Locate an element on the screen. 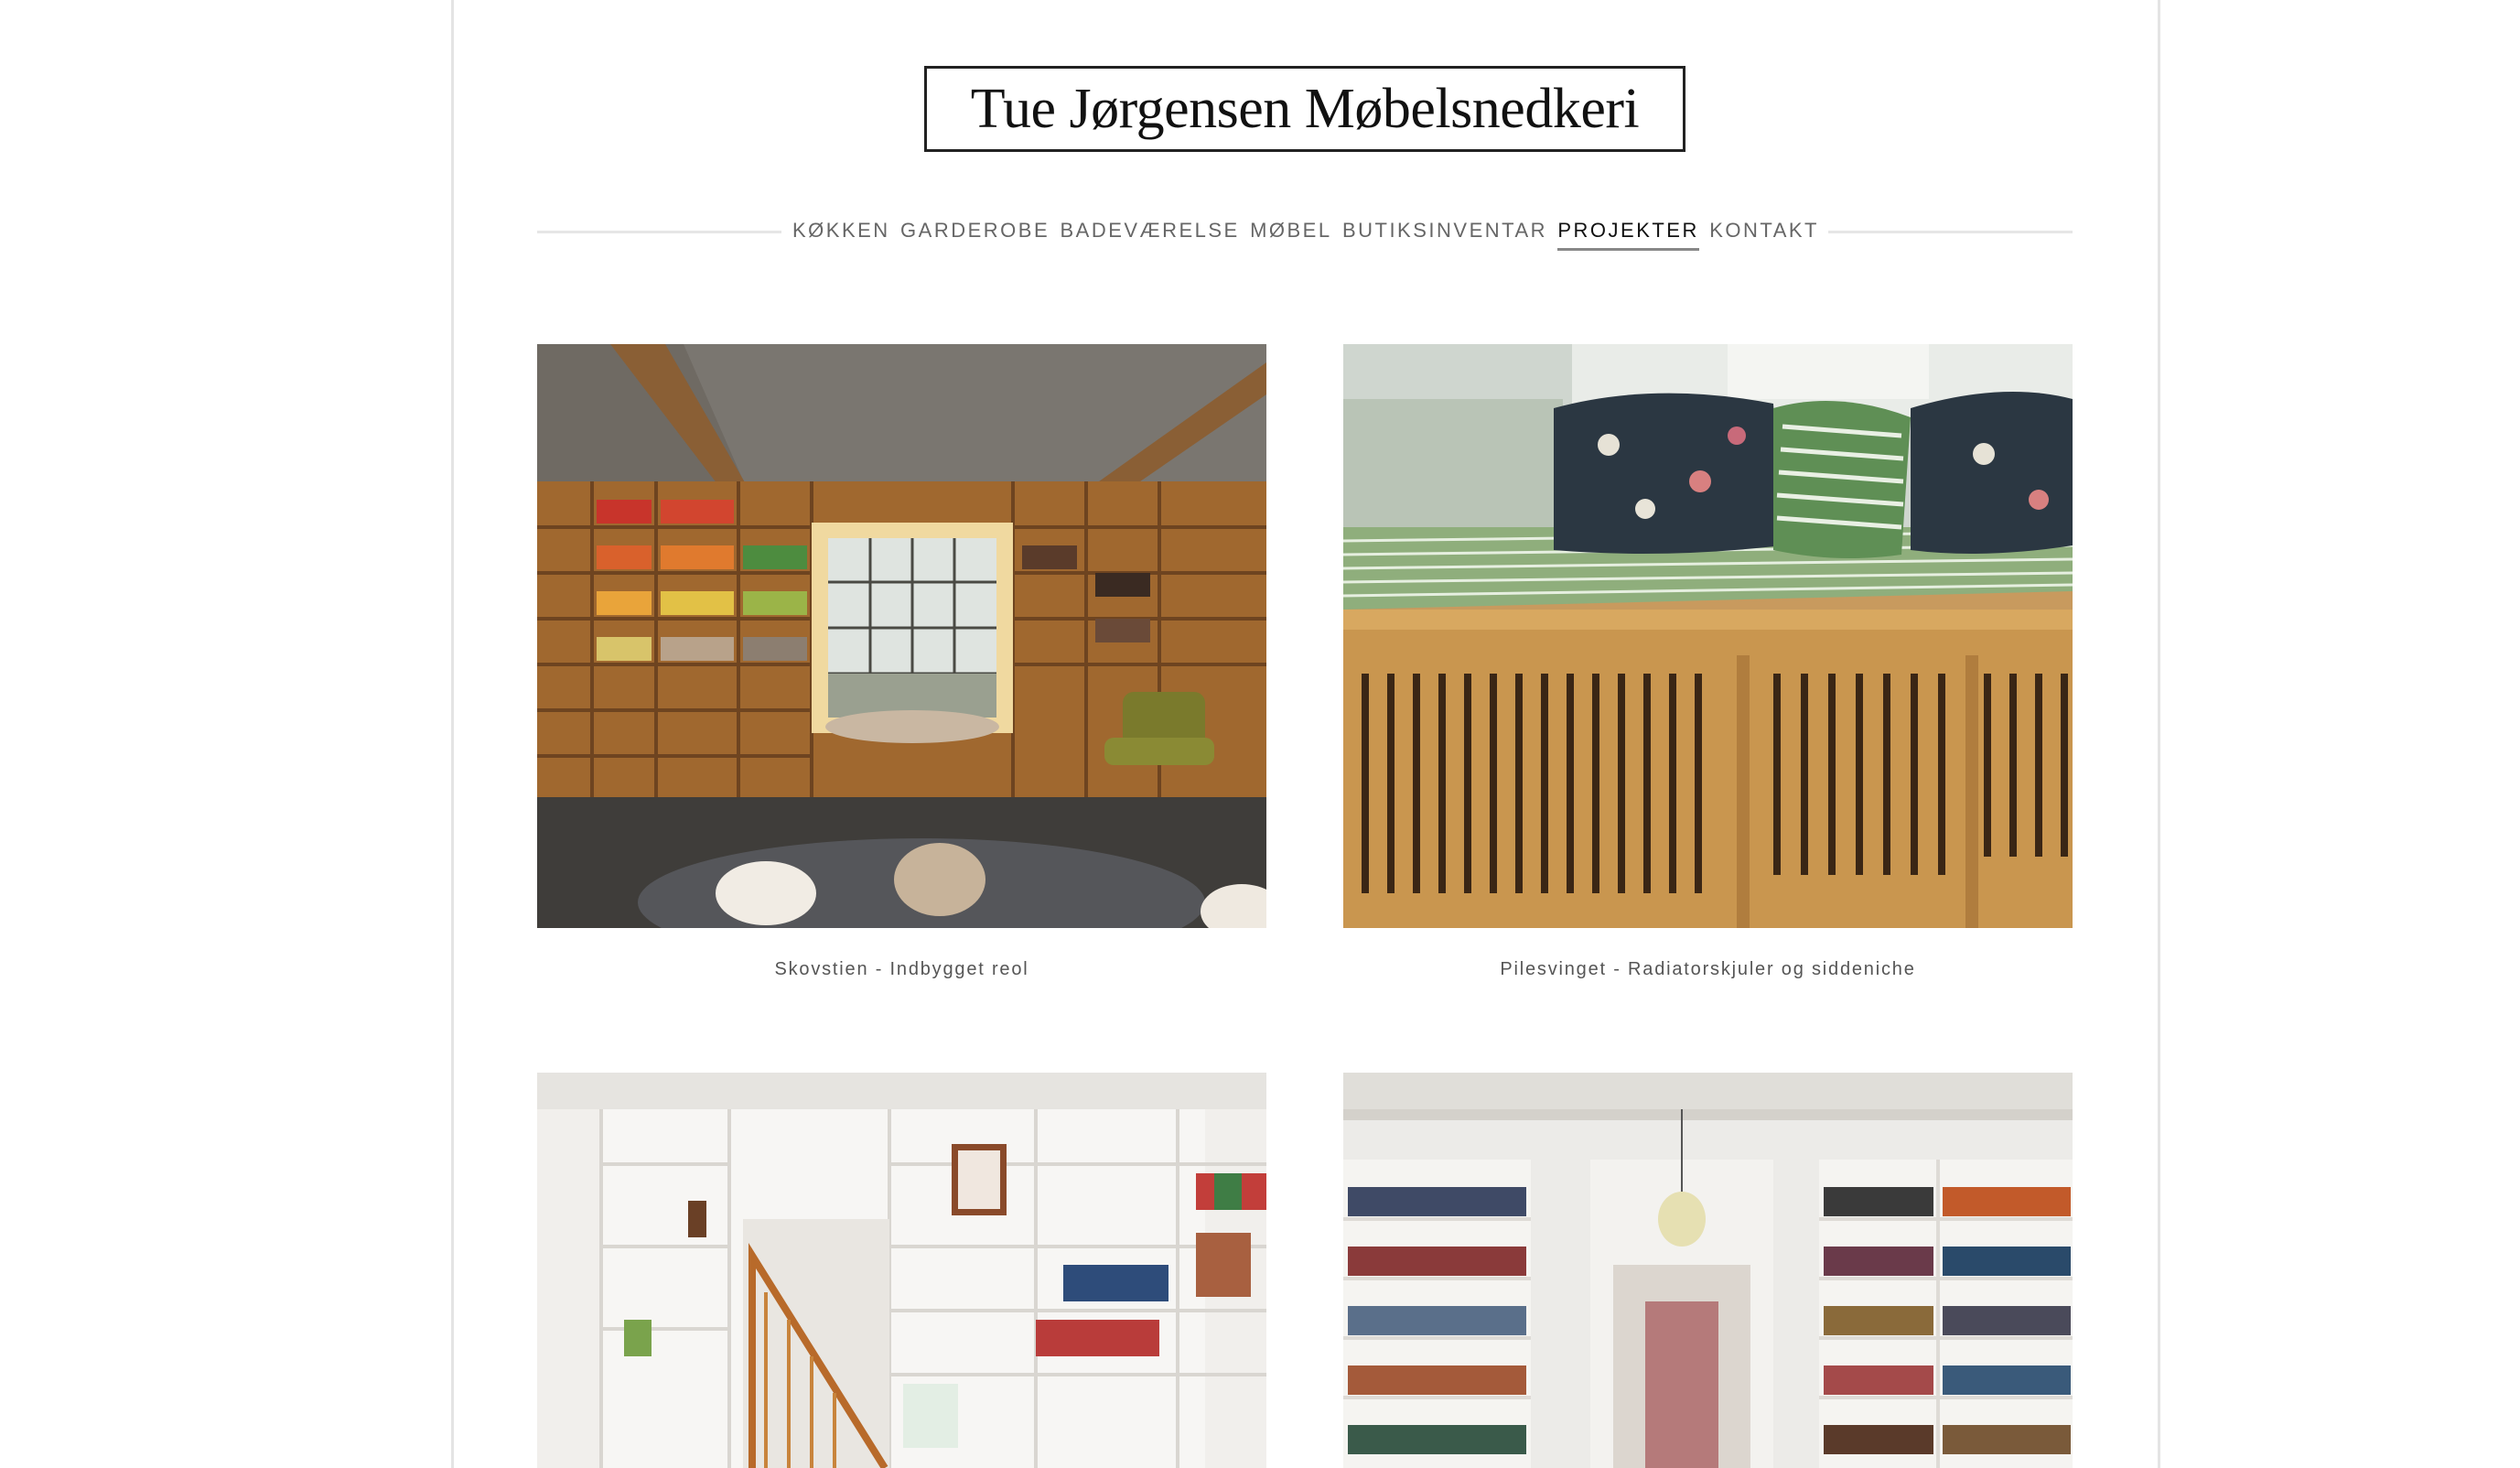 This screenshot has height=1468, width=2520. nav-divider-left is located at coordinates (659, 232).